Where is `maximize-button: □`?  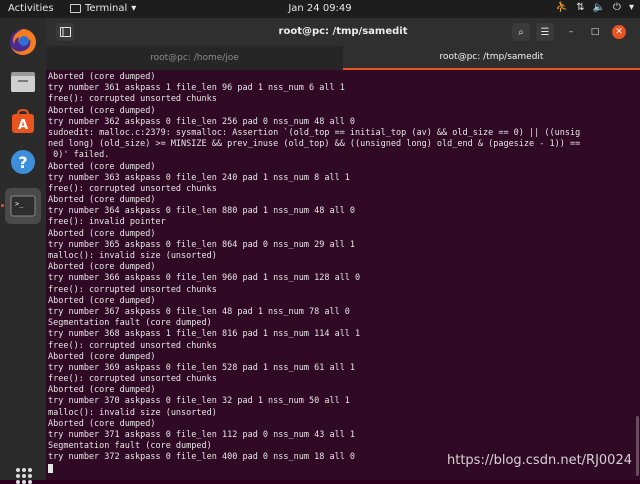 maximize-button: □ is located at coordinates (595, 32).